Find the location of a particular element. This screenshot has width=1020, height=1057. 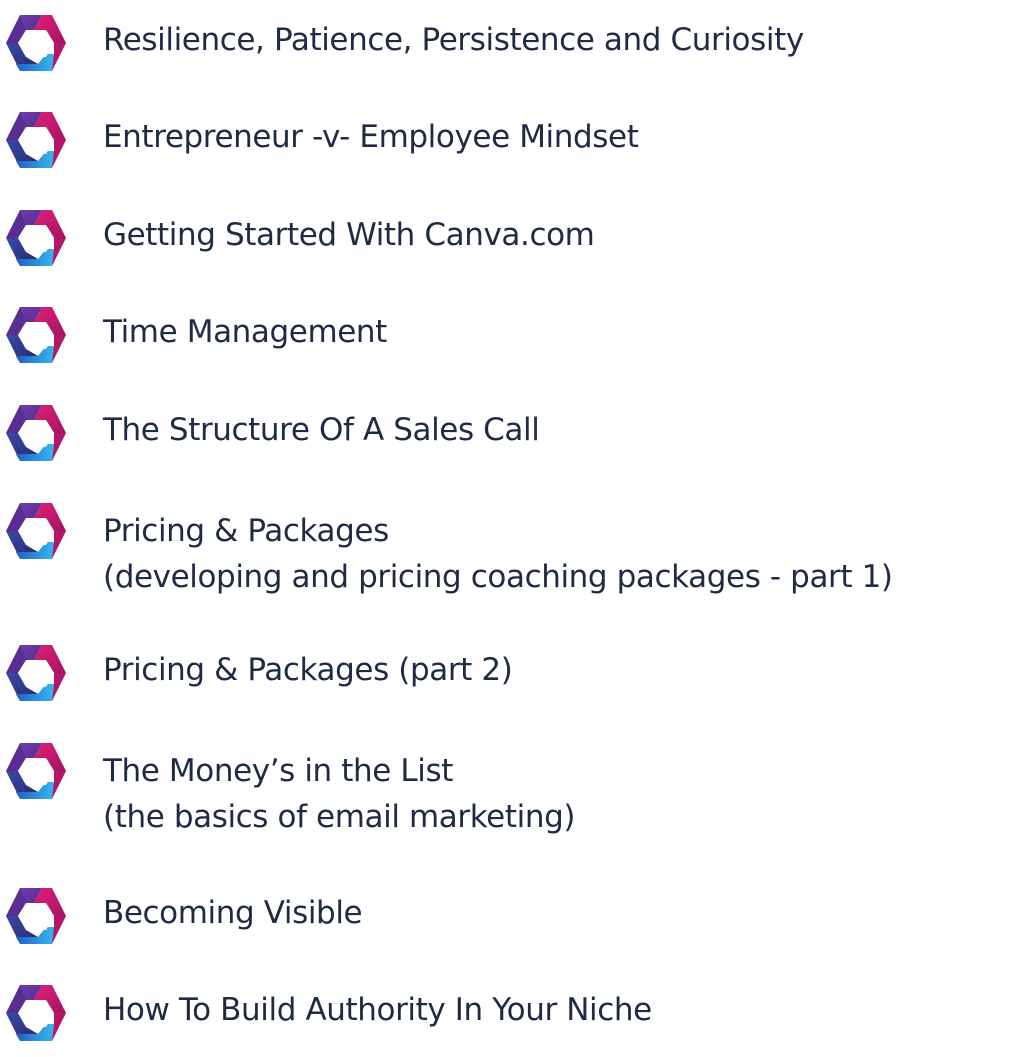

item-title: Pricing & Packages (part 2) is located at coordinates (308, 670).